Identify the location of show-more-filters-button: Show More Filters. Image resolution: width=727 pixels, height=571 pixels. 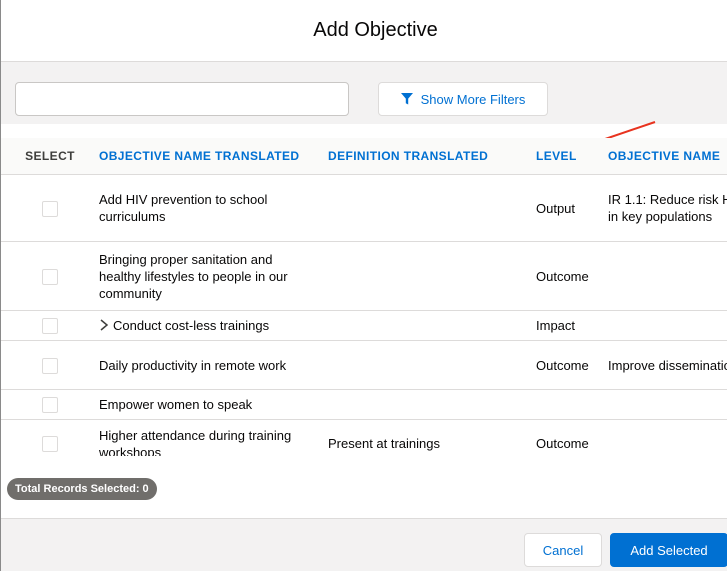
(463, 99).